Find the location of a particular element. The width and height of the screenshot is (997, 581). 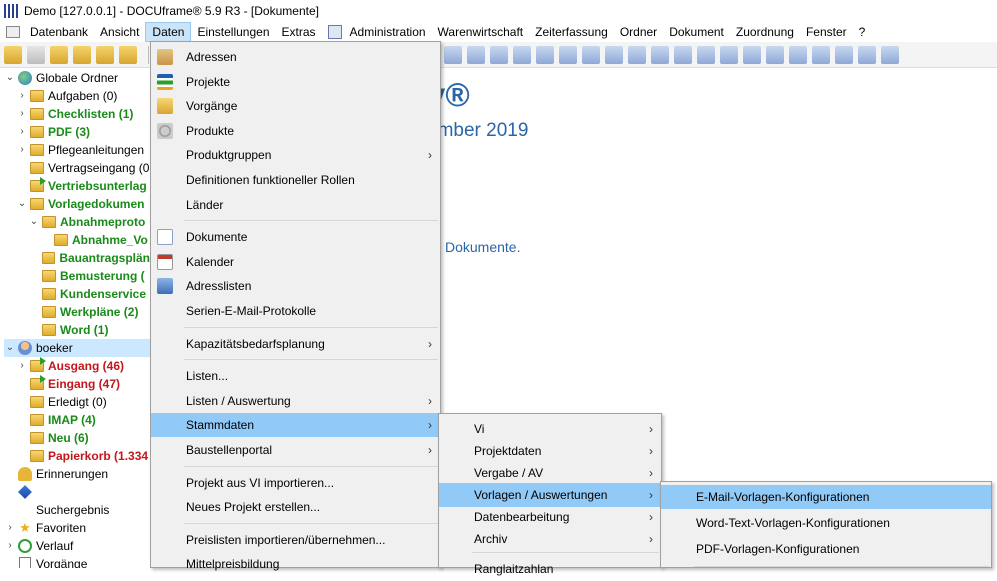

tree-item: Papierkorb (1.334 is located at coordinates (83, 456).